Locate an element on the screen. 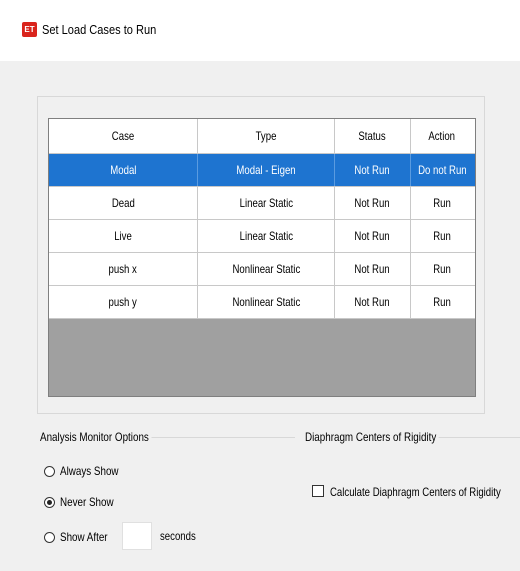 This screenshot has width=520, height=571. radio-checked-icon is located at coordinates (49, 502).